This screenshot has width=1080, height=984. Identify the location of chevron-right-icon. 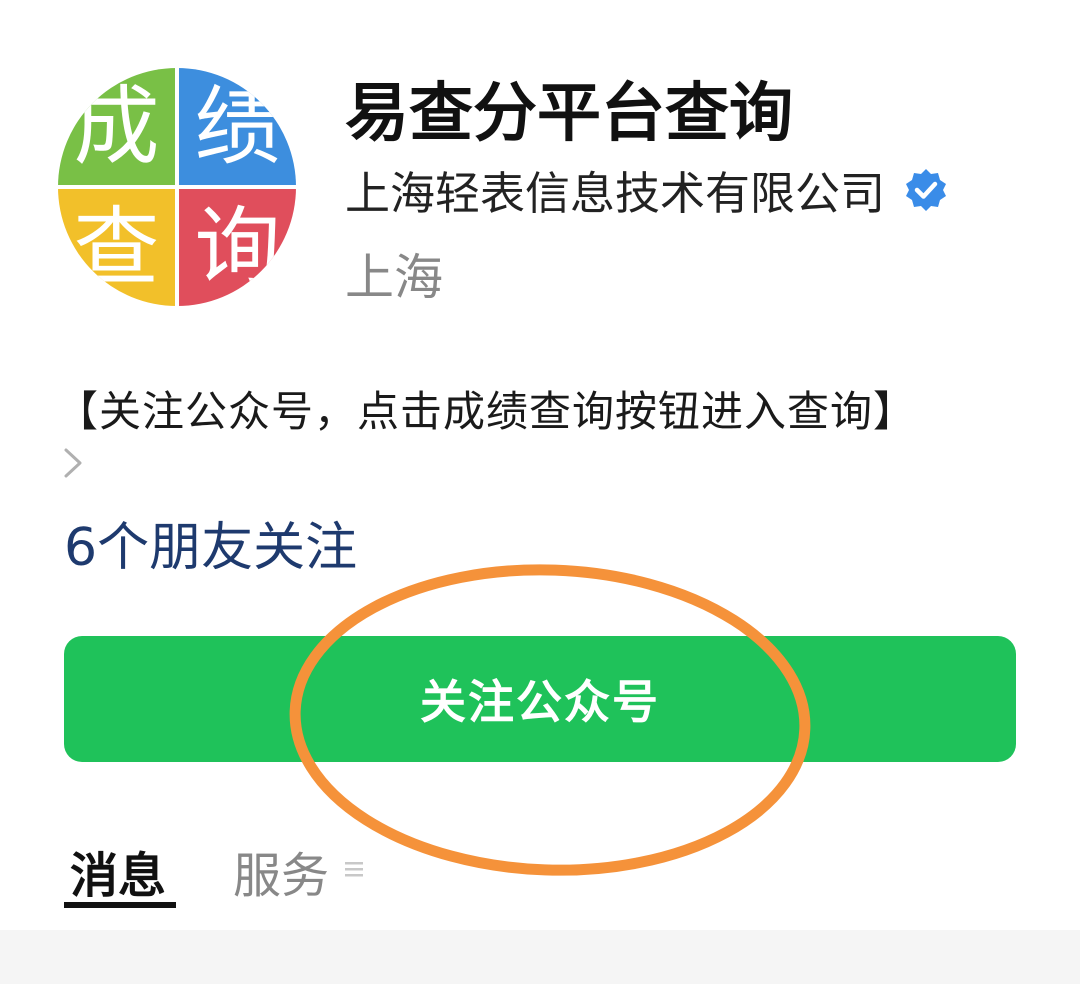
(73, 463).